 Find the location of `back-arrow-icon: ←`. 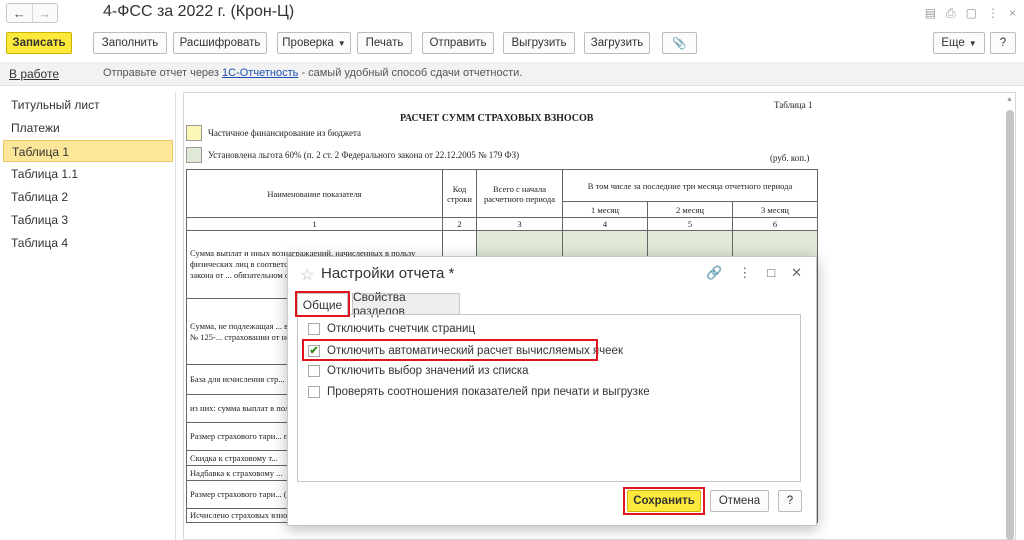

back-arrow-icon: ← is located at coordinates (19, 13).